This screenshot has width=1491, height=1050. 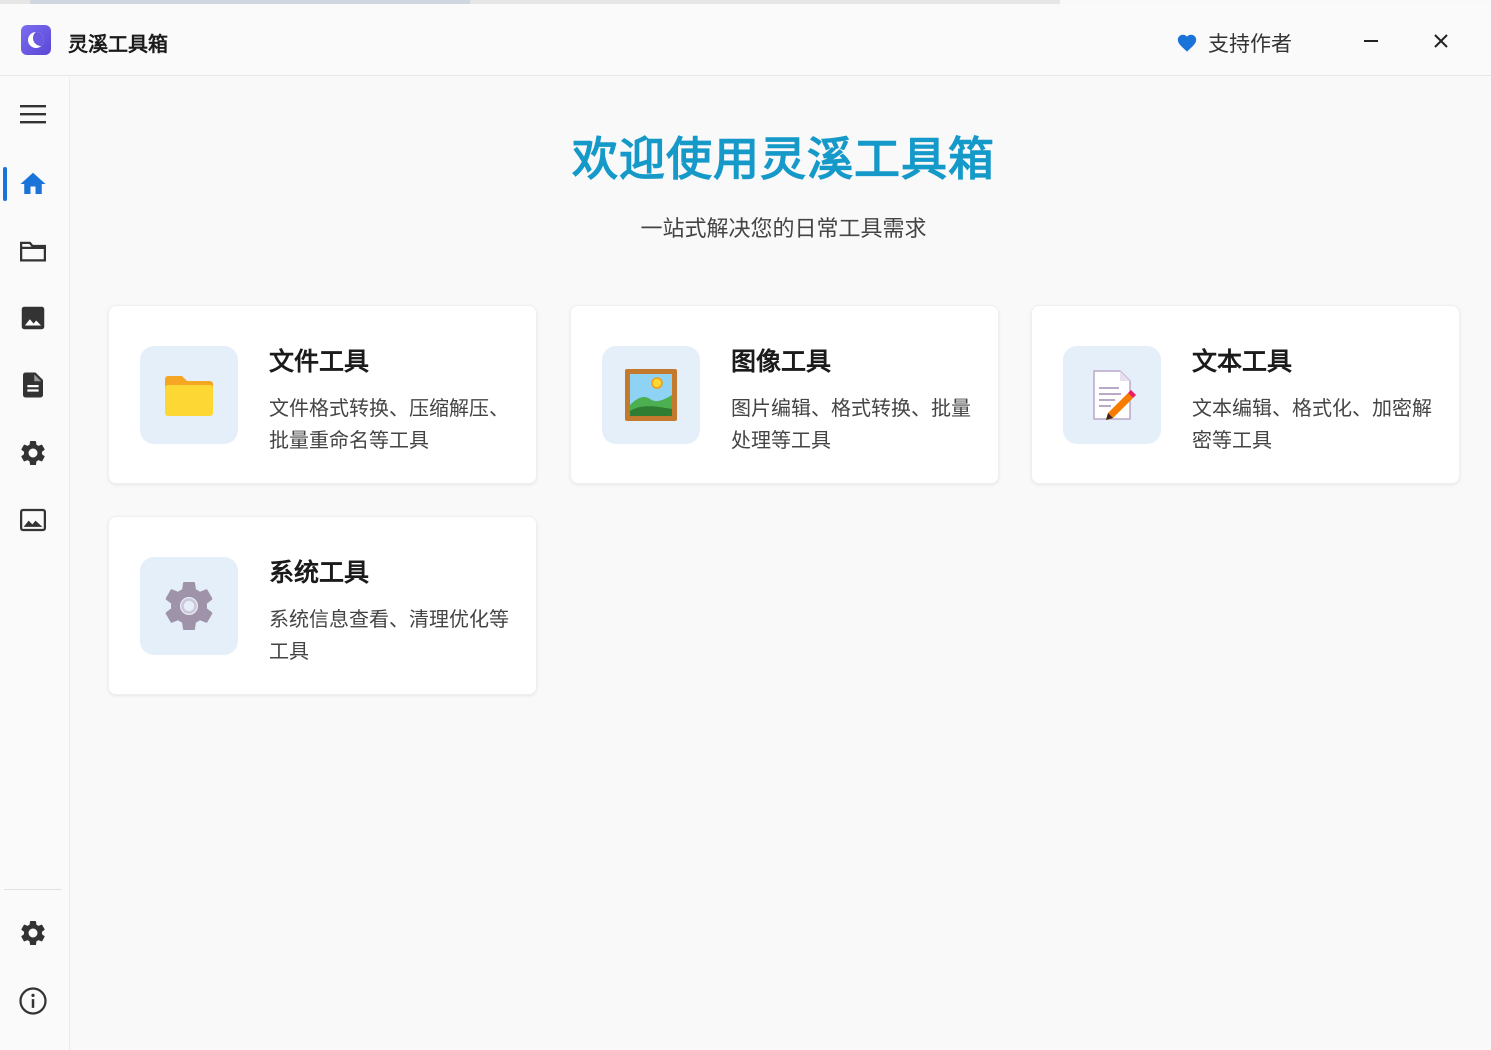 I want to click on sidebar-item-images, so click(x=33, y=318).